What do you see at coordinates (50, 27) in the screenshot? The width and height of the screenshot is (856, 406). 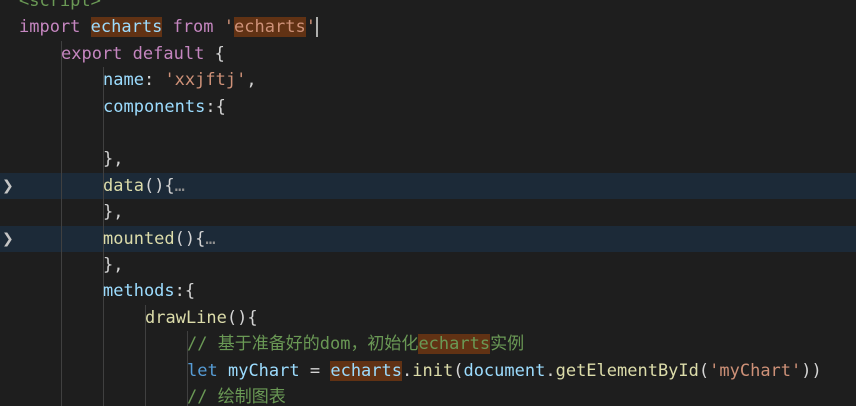 I see `code-token: import` at bounding box center [50, 27].